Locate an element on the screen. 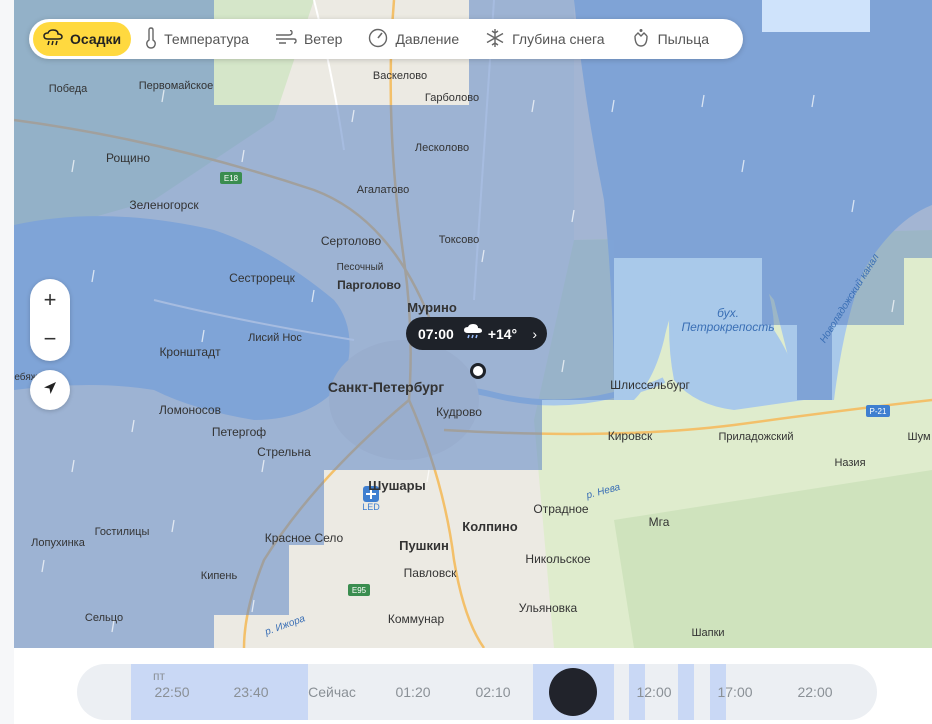 This screenshot has width=932, height=724. tab-pressure: Давление is located at coordinates (413, 39).